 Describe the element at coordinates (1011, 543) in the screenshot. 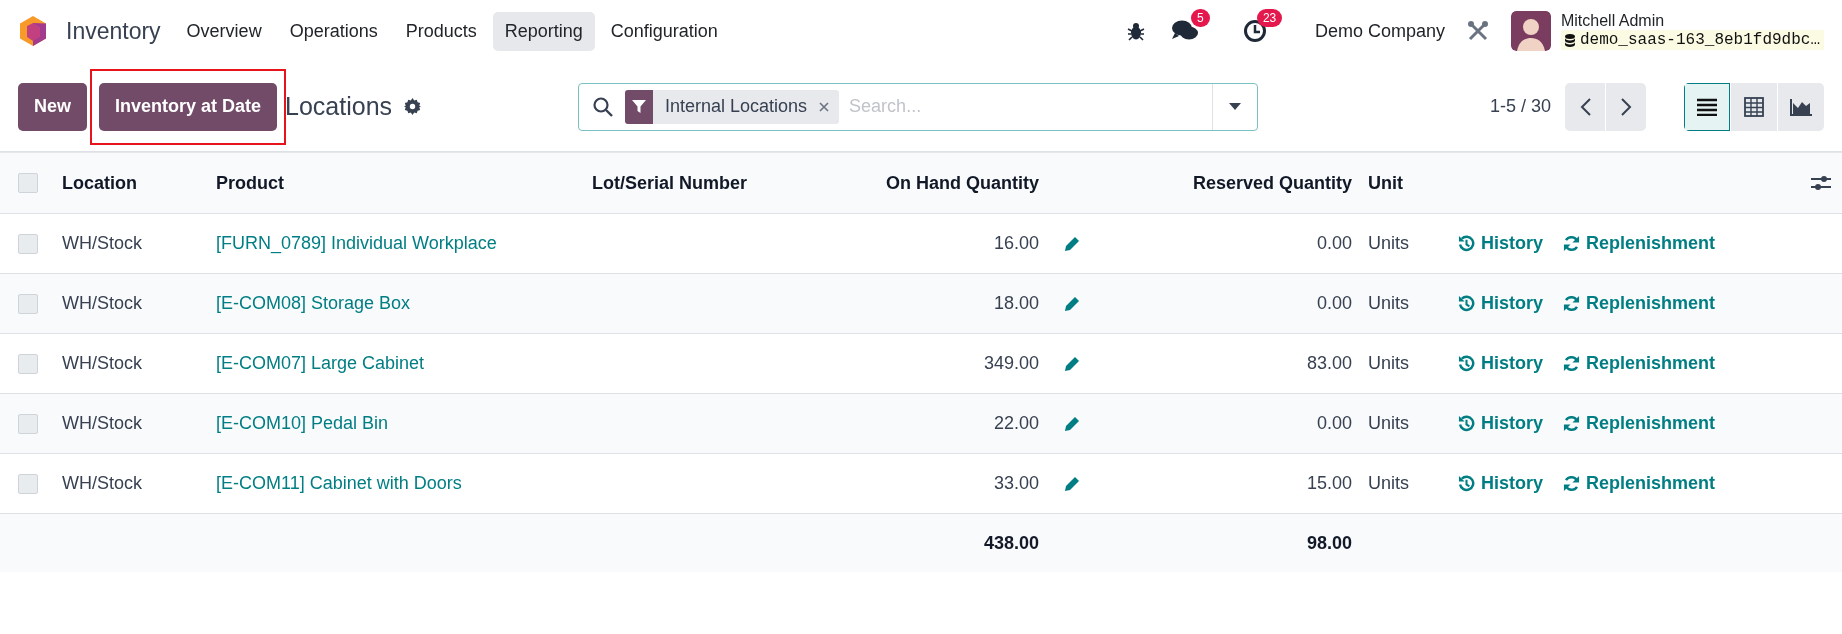

I see `total-value: 438.00` at that location.